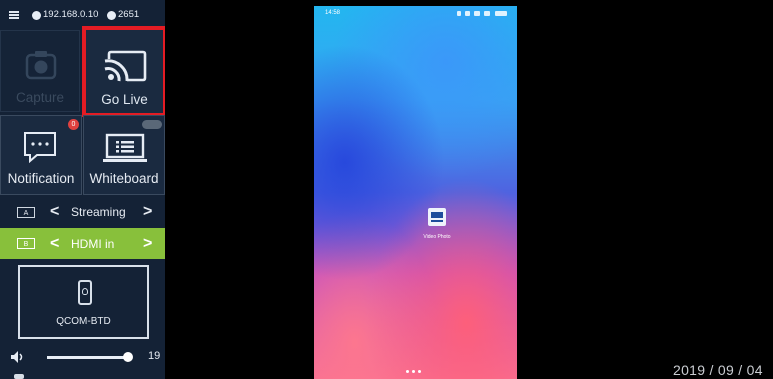  Describe the element at coordinates (85, 292) in the screenshot. I see `phone-icon` at that location.